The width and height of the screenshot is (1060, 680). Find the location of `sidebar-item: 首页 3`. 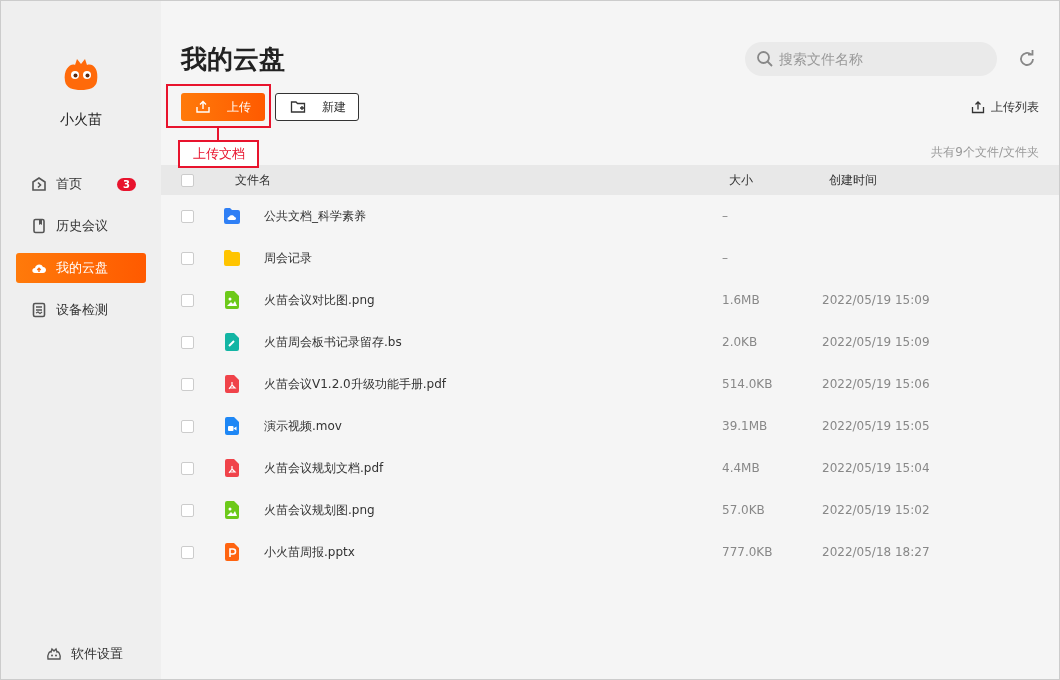

sidebar-item: 首页 3 is located at coordinates (81, 184).